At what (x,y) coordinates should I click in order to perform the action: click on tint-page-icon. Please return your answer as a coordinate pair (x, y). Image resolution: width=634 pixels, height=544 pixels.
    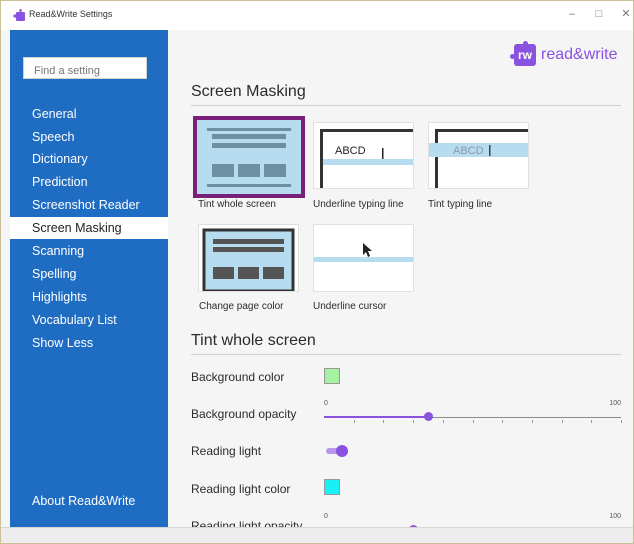
    Looking at the image, I should click on (249, 157).